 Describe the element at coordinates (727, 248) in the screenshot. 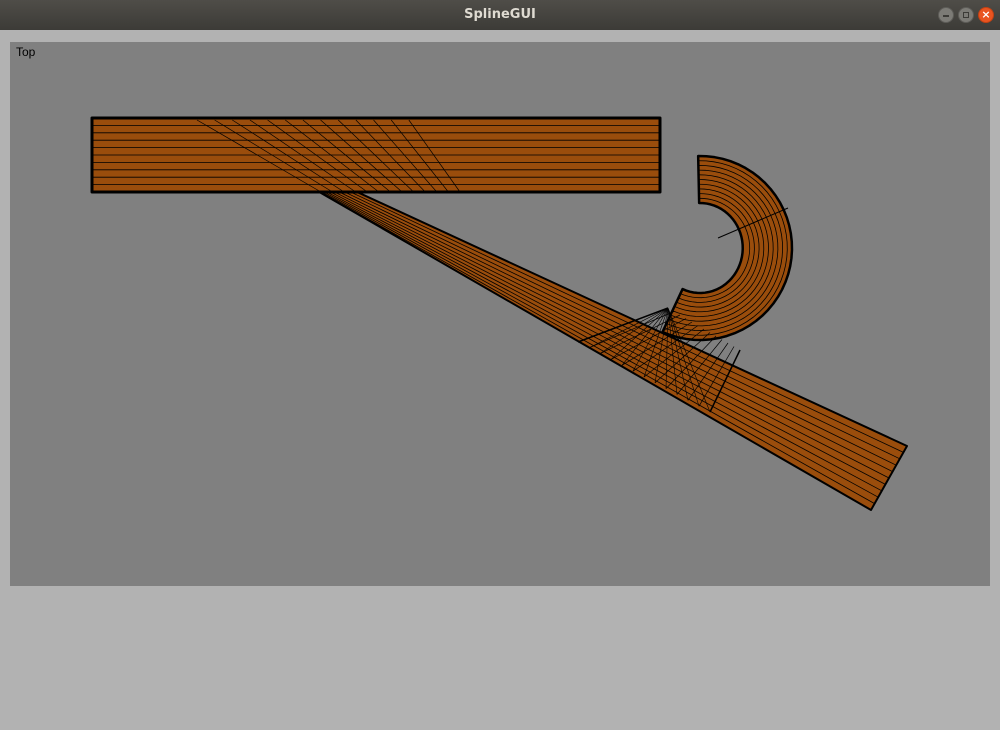

I see `curved-bend` at that location.